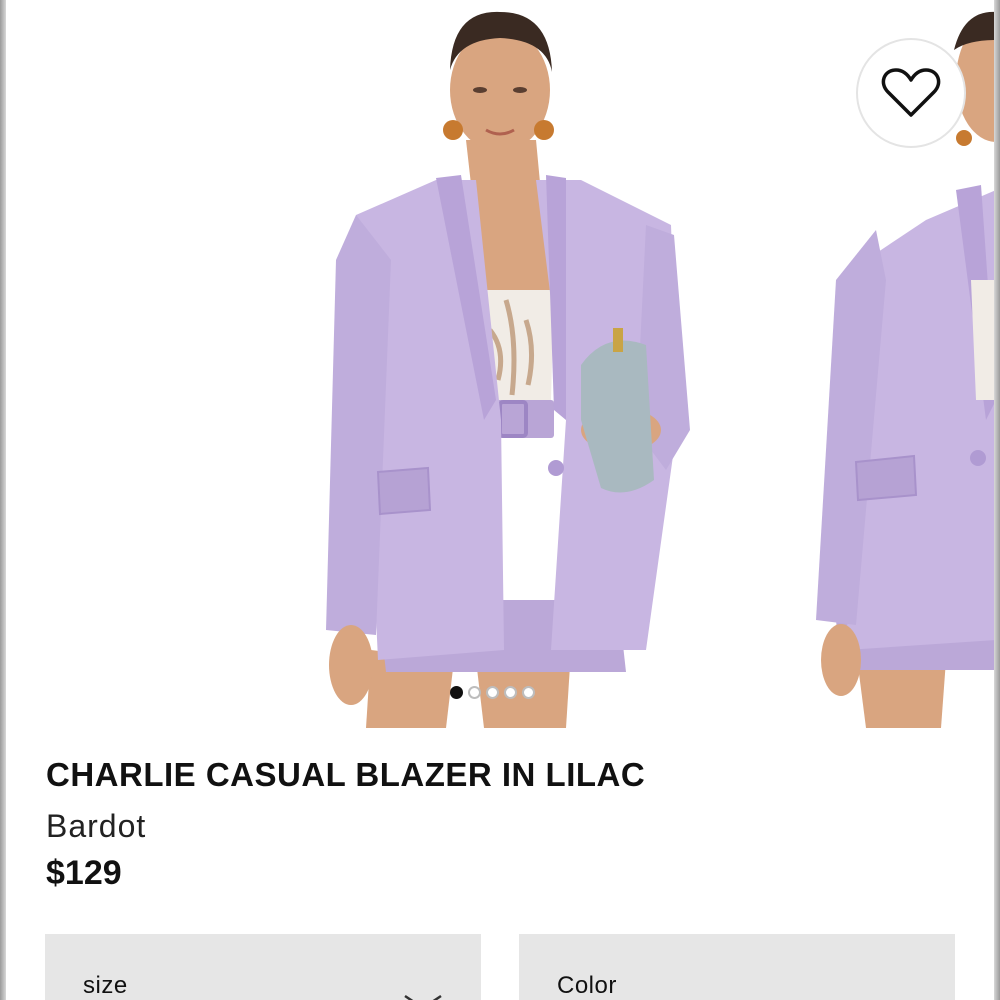 The width and height of the screenshot is (1000, 1000). What do you see at coordinates (84, 873) in the screenshot?
I see `product-price: $129` at bounding box center [84, 873].